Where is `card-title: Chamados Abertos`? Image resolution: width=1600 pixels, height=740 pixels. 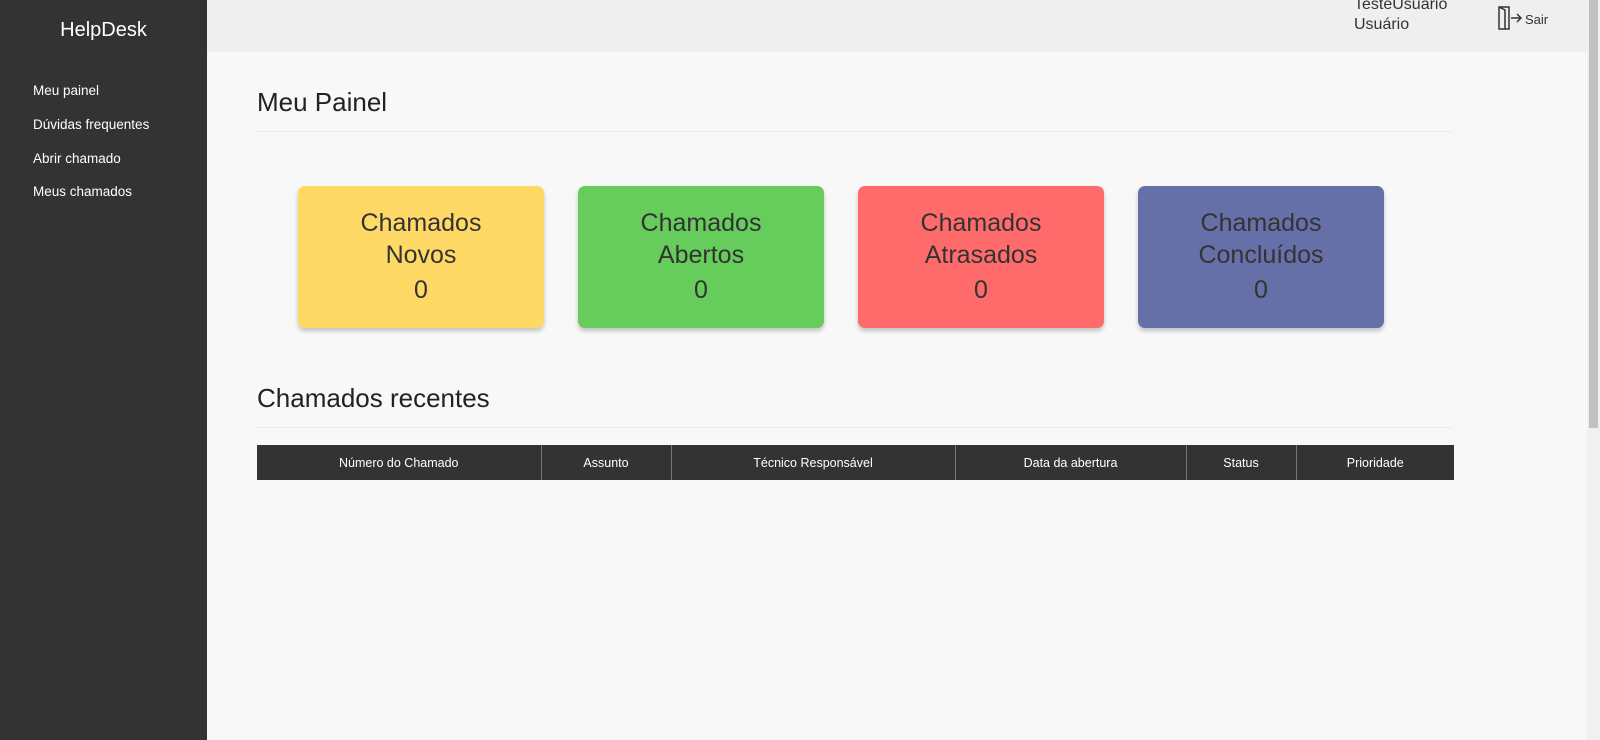 card-title: Chamados Abertos is located at coordinates (701, 239).